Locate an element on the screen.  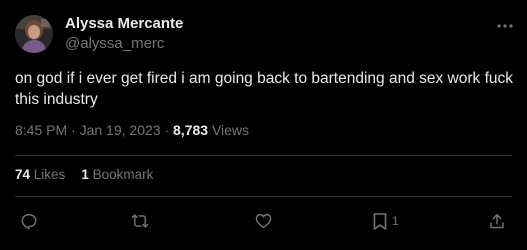
views-count: 8,783 is located at coordinates (191, 130).